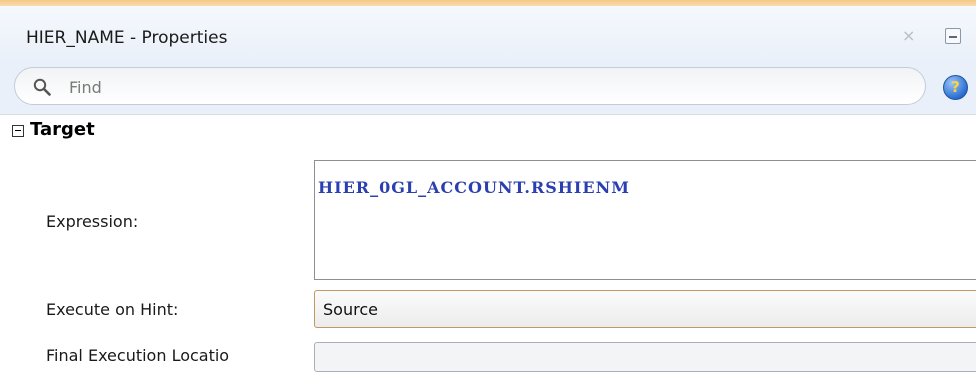 The width and height of the screenshot is (976, 372). I want to click on close-icon: ×, so click(908, 35).